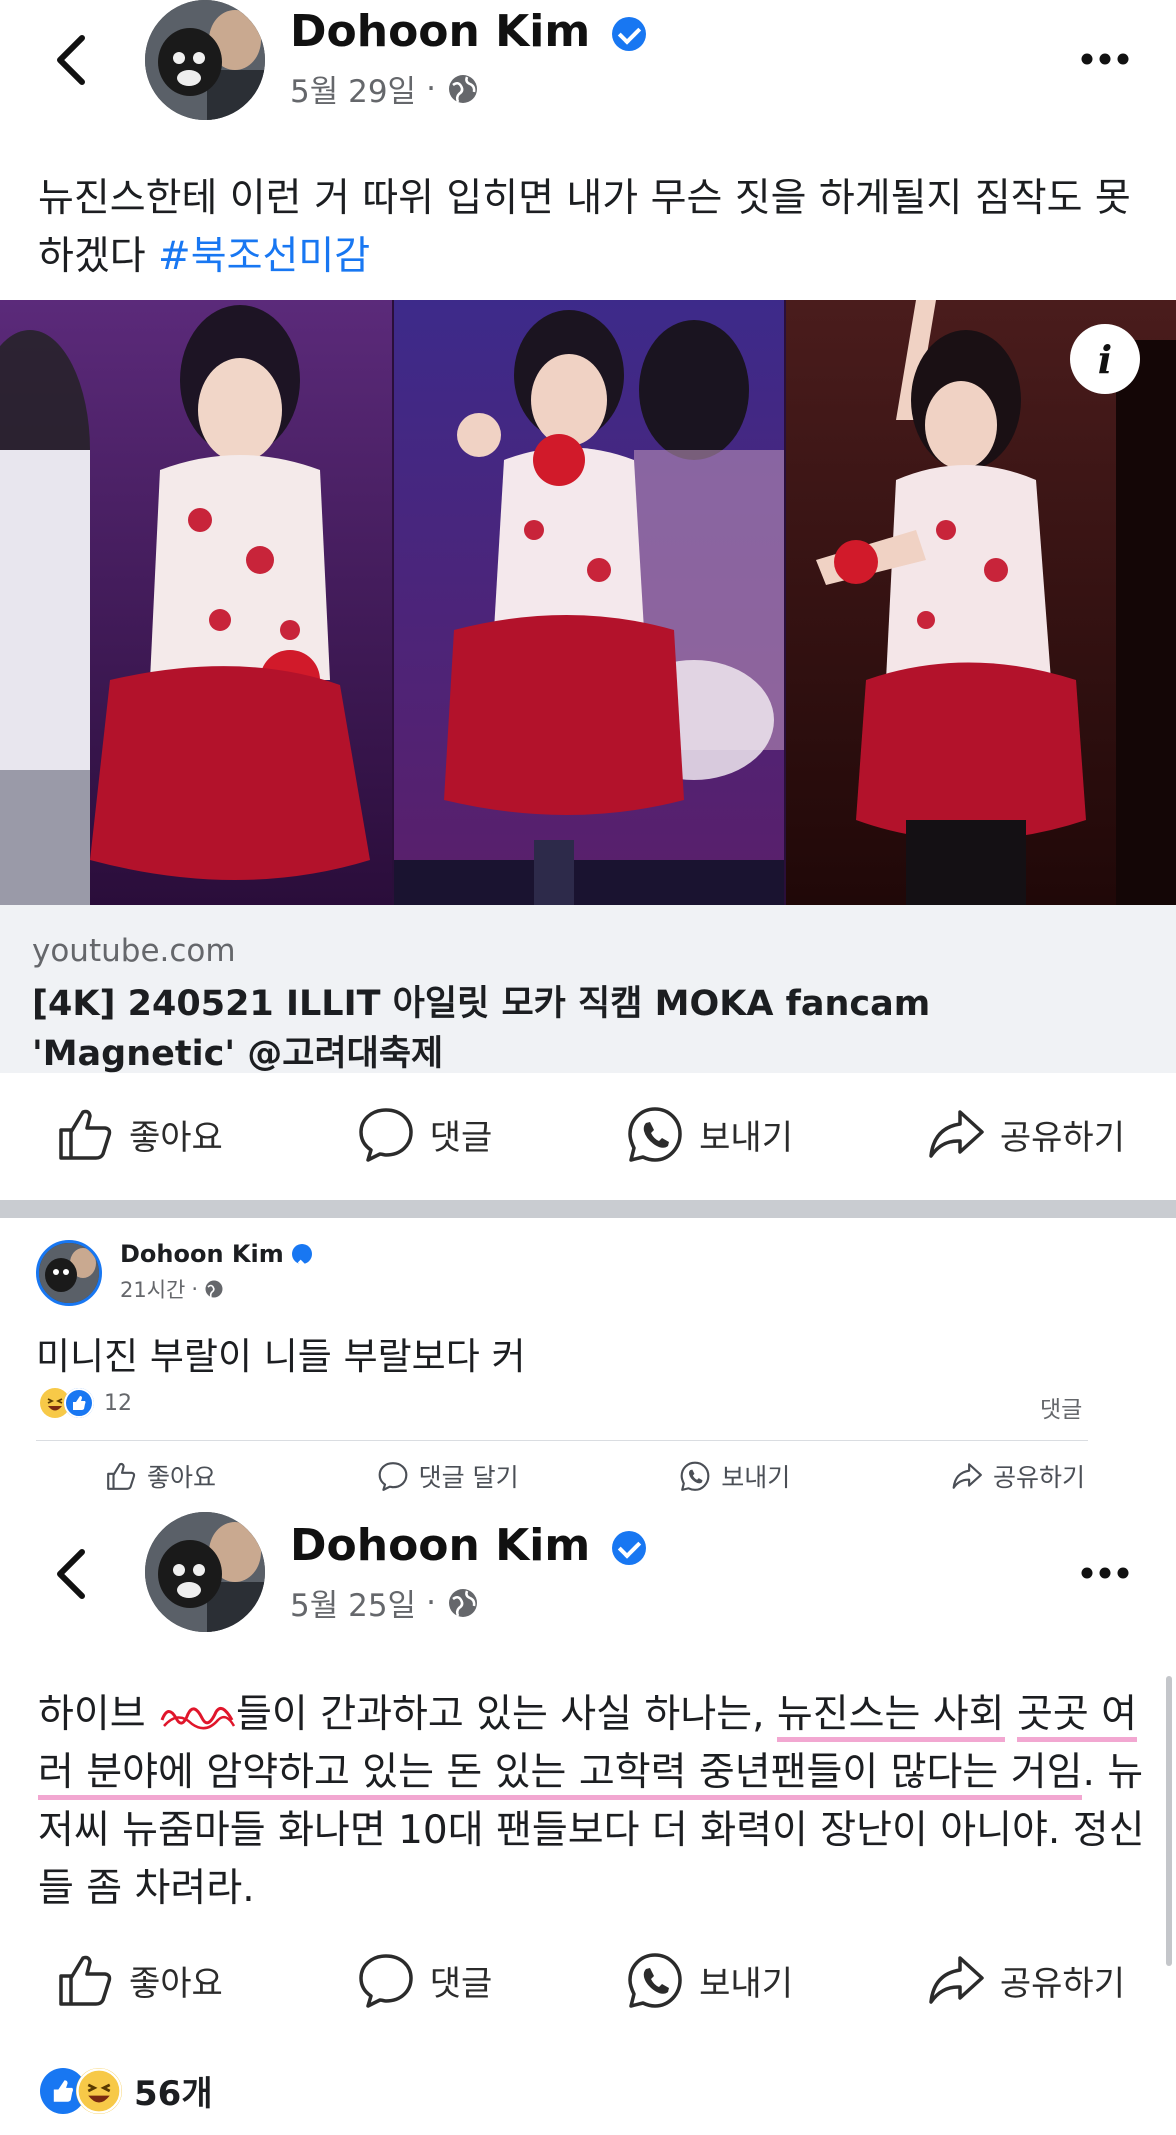 The height and width of the screenshot is (2135, 1176). What do you see at coordinates (160, 1476) in the screenshot?
I see `like-button-small: 좋아요` at bounding box center [160, 1476].